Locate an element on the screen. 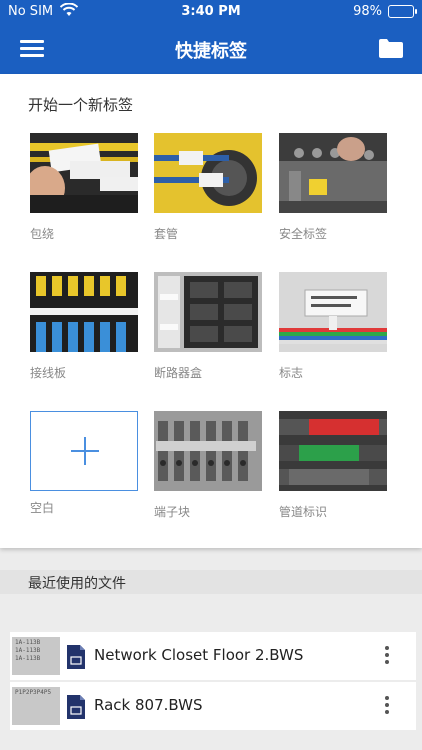  template-blank: 空白 is located at coordinates (84, 463).